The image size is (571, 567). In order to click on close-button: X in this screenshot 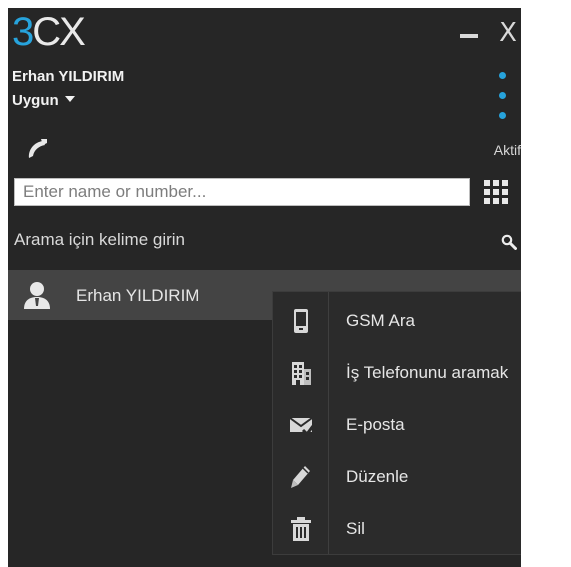, I will do `click(508, 33)`.